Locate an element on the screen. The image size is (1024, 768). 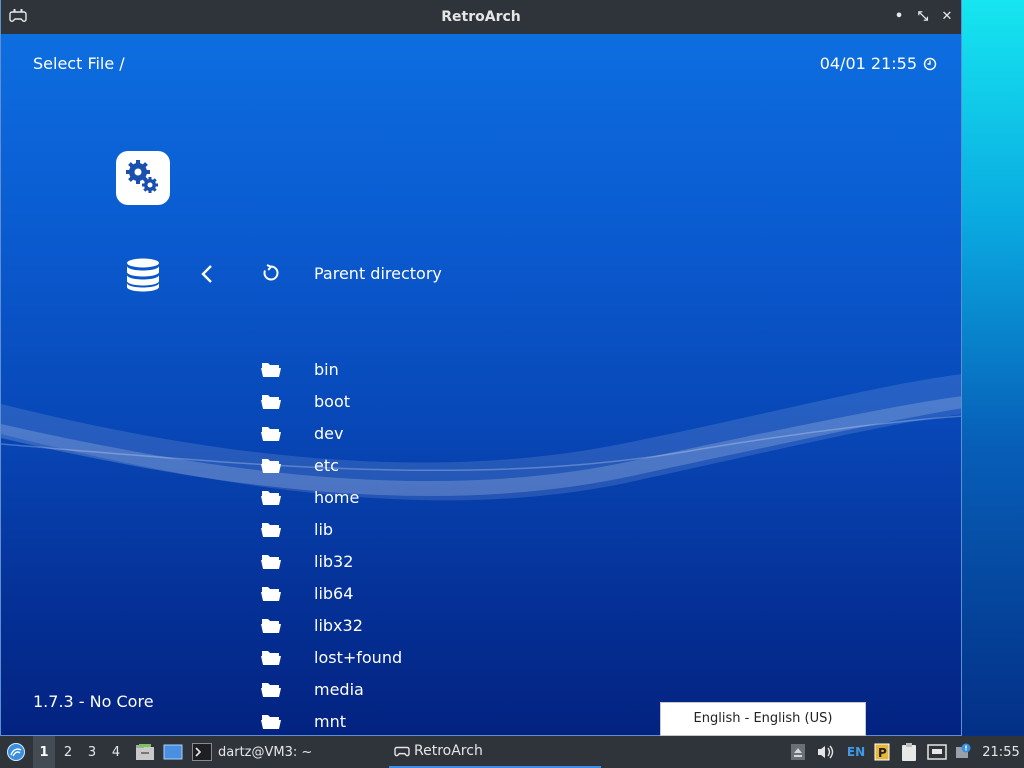
folder-item: home is located at coordinates (309, 497).